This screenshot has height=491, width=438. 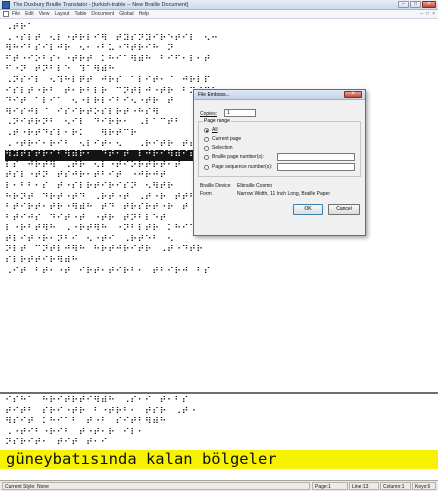 I want to click on maximize-button: □, so click(x=415, y=4).